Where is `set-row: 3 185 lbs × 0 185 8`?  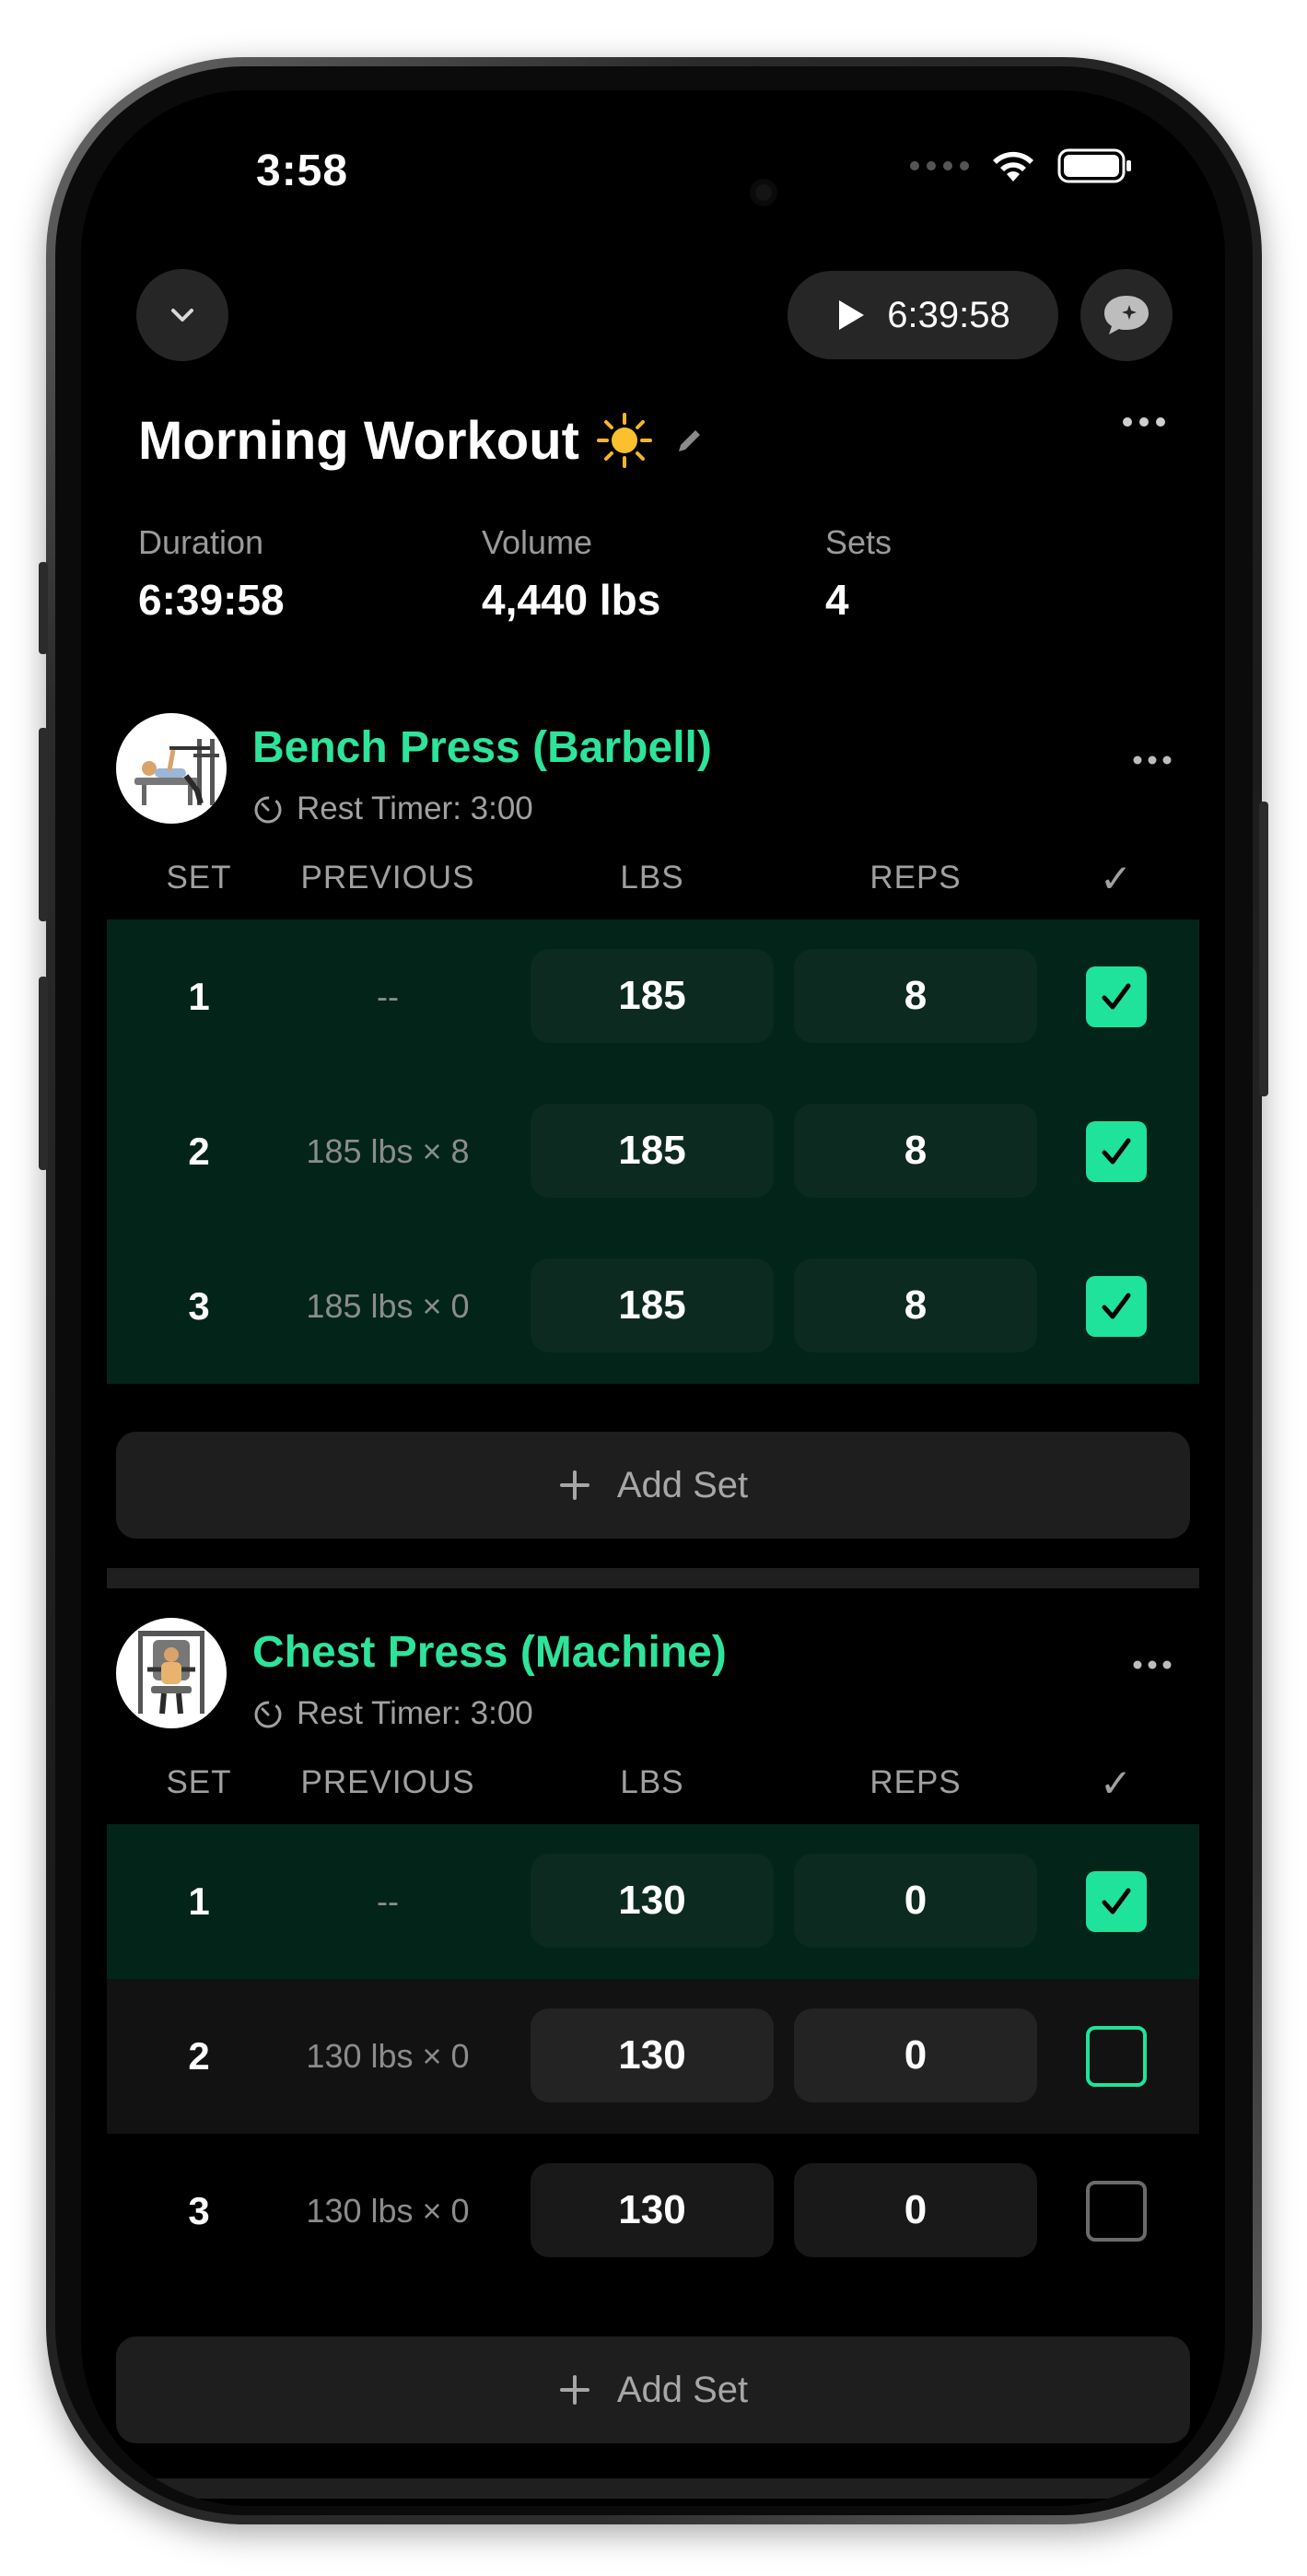
set-row: 3 185 lbs × 0 185 8 is located at coordinates (653, 1306).